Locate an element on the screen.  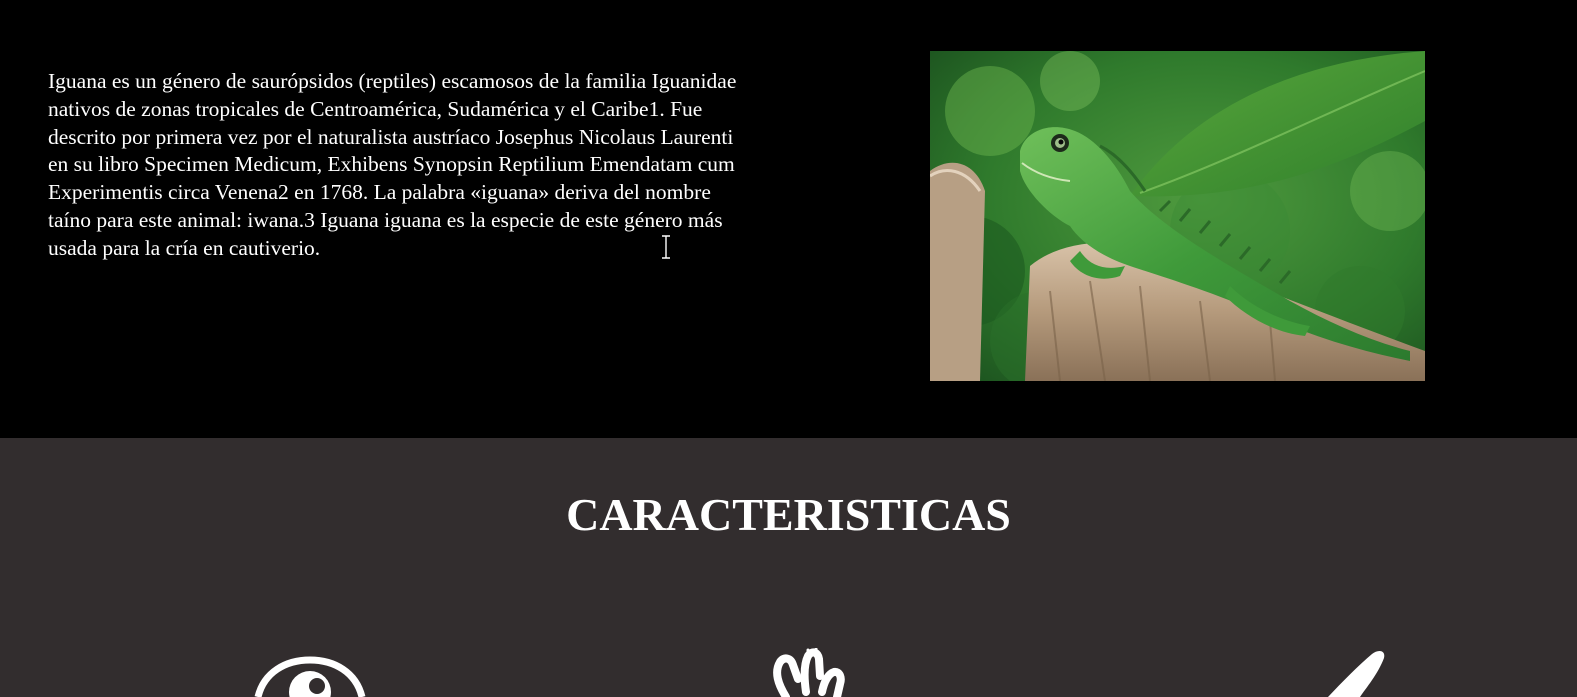
iguana-photo is located at coordinates (1177, 216).